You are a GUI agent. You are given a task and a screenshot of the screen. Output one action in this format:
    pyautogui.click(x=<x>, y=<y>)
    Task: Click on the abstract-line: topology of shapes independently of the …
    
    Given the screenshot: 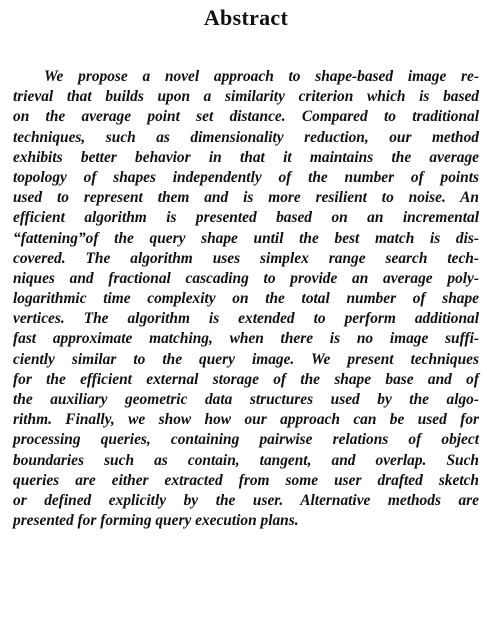 What is the action you would take?
    pyautogui.click(x=246, y=177)
    